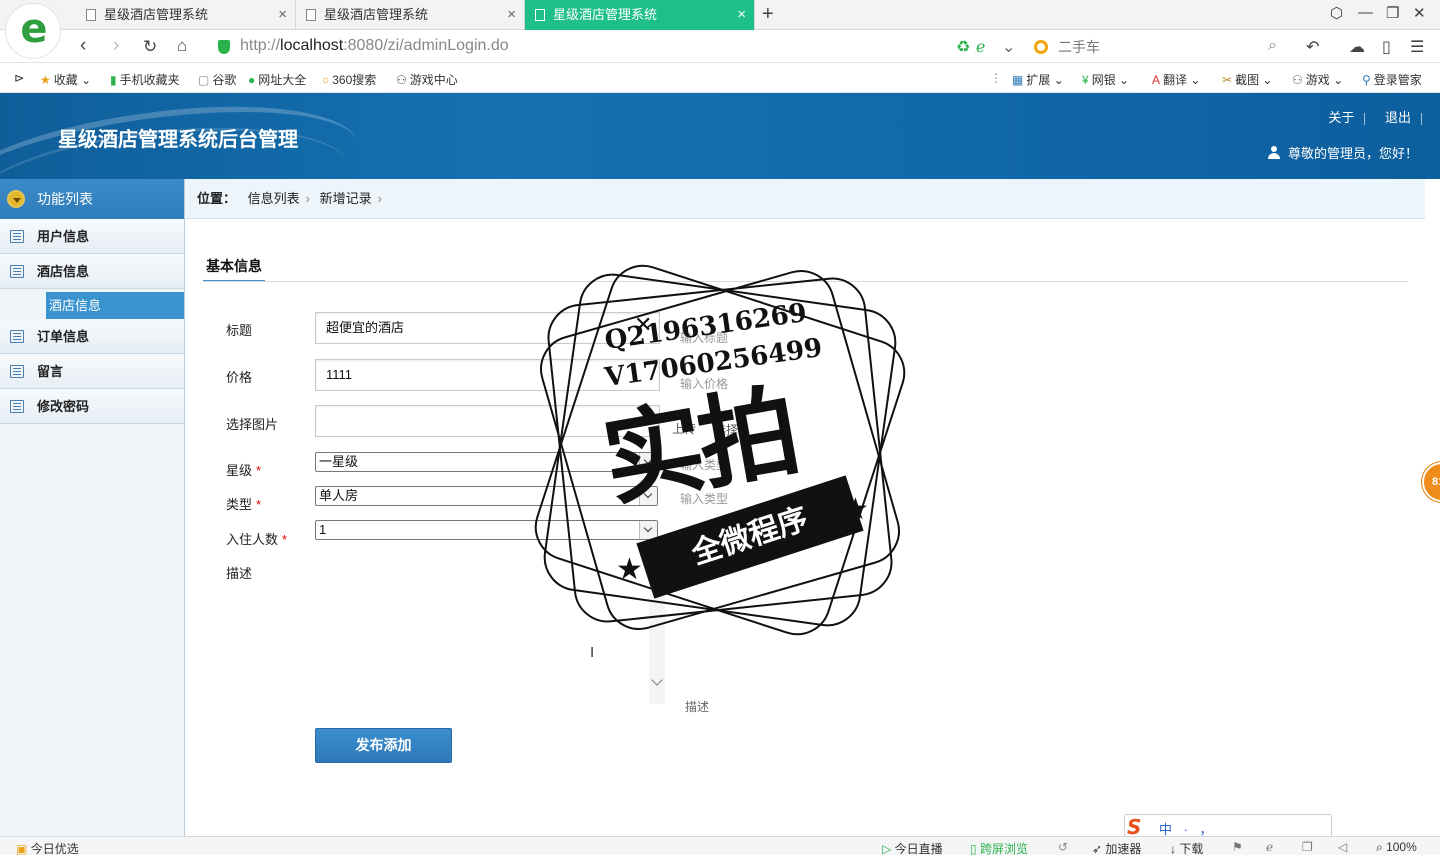  I want to click on back-icon: ‹, so click(83, 46).